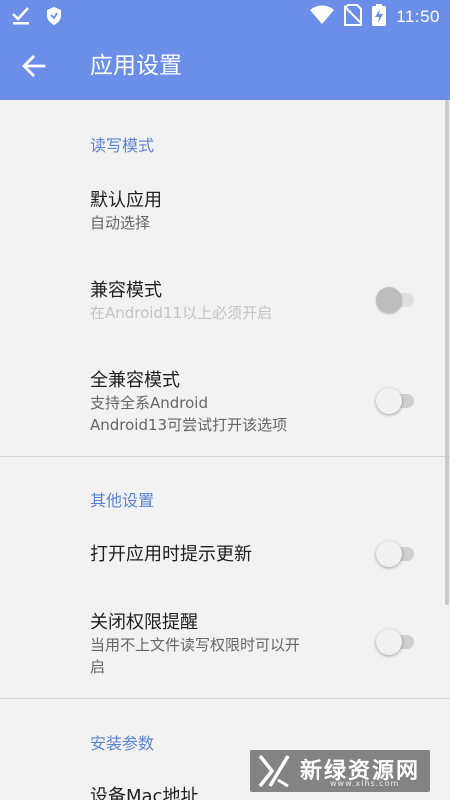 This screenshot has width=450, height=800. I want to click on pref-summary-line-1: 支持全系Android, so click(149, 403).